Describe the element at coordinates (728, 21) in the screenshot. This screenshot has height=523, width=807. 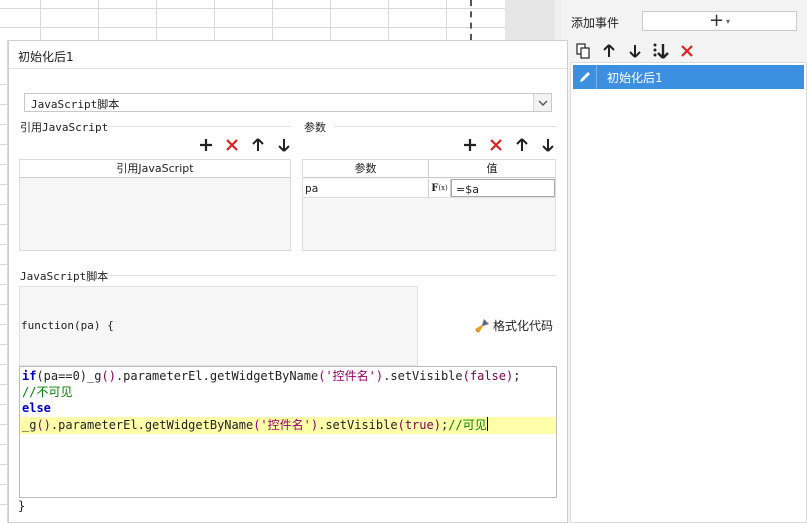
I see `chevron-down-icon: ▾` at that location.